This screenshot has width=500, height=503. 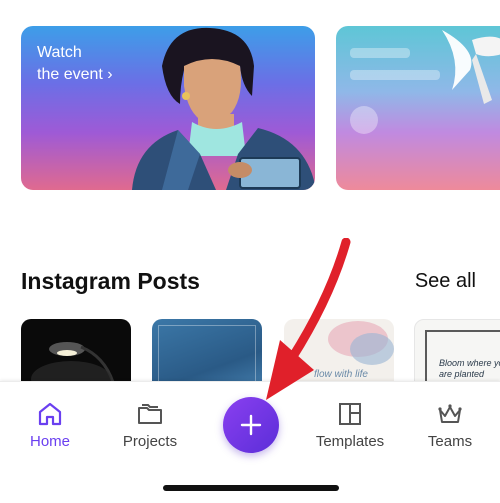 I want to click on thumbnail-caption-line: are planted, so click(x=462, y=374).